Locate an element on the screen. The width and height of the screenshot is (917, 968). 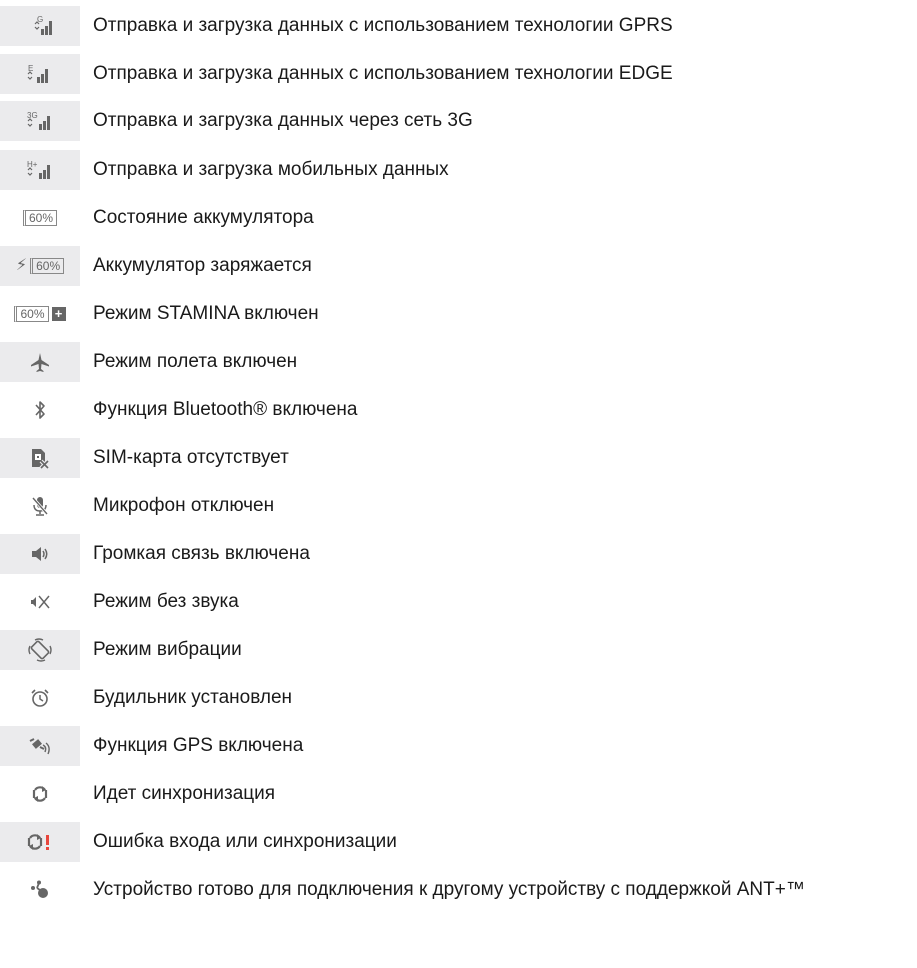
3g-signal-icon: 3G is located at coordinates (40, 121).